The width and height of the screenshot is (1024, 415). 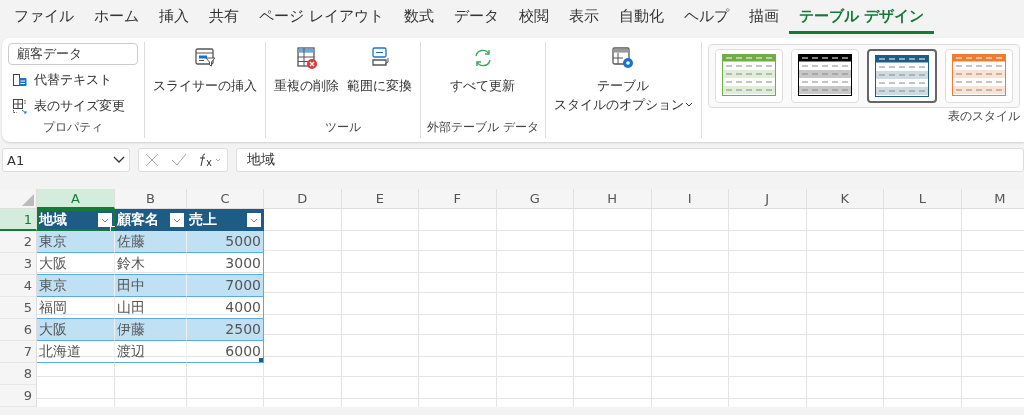 What do you see at coordinates (261, 360) in the screenshot?
I see `resize-handle-icon` at bounding box center [261, 360].